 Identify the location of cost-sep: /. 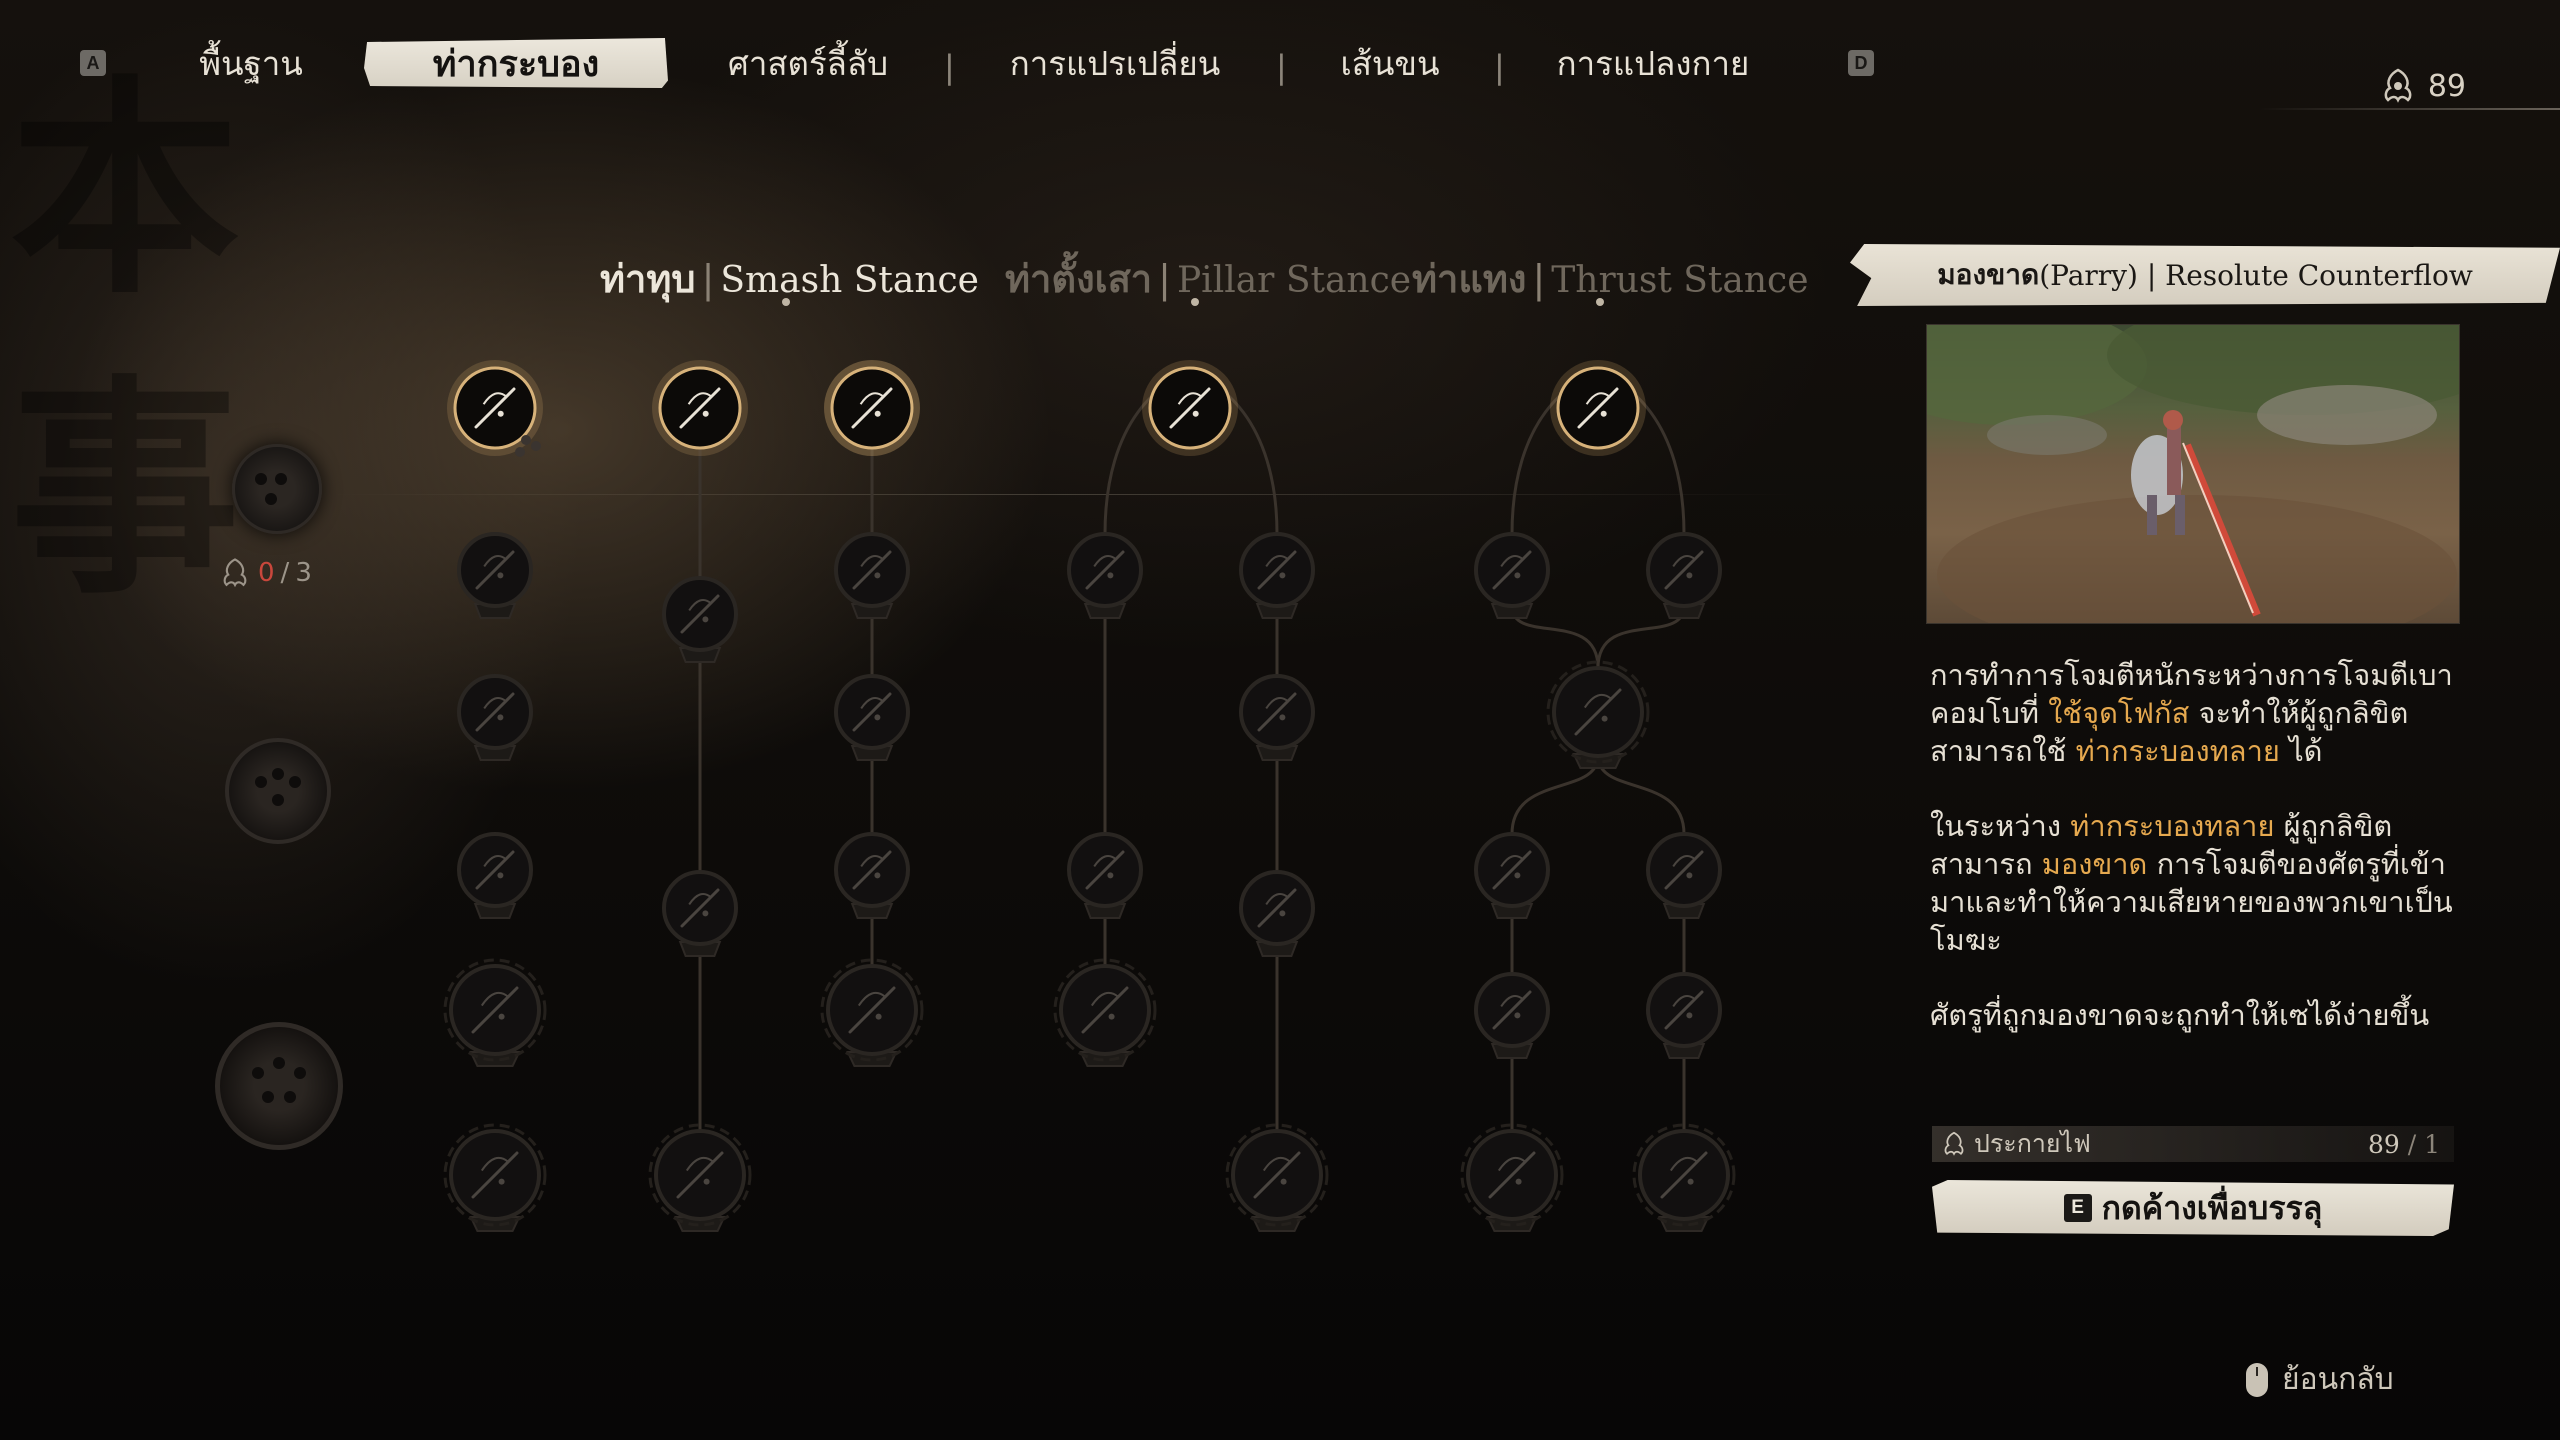
(2412, 1144).